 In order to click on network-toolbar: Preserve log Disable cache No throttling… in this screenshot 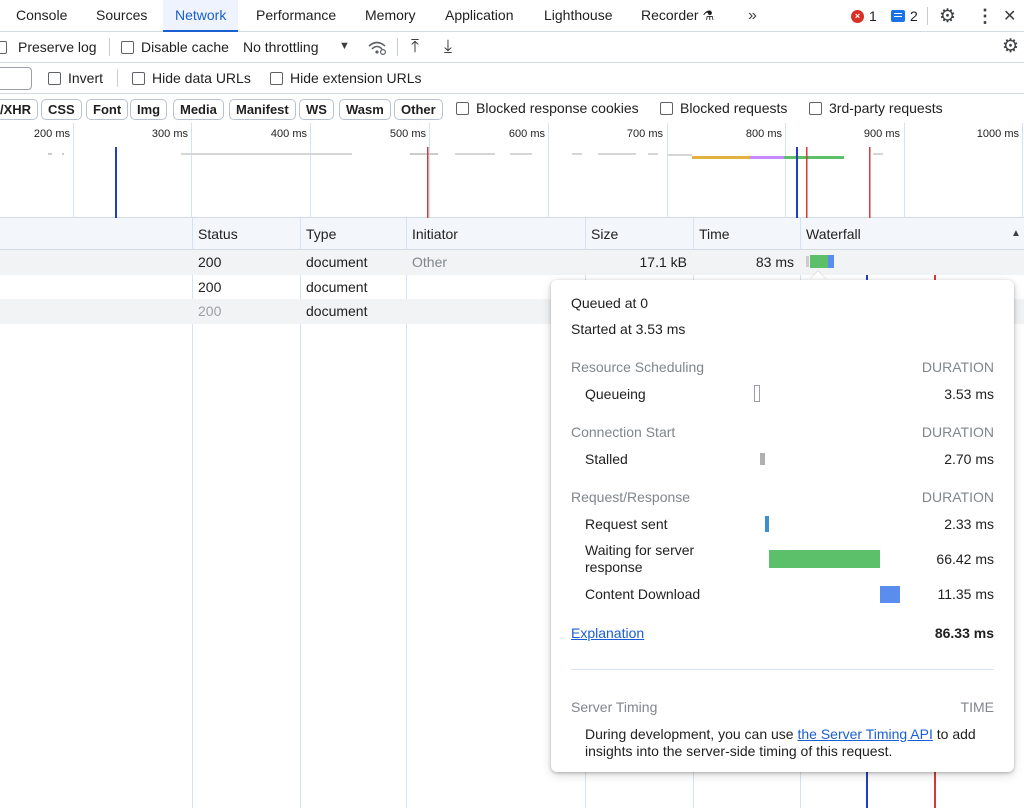, I will do `click(512, 47)`.